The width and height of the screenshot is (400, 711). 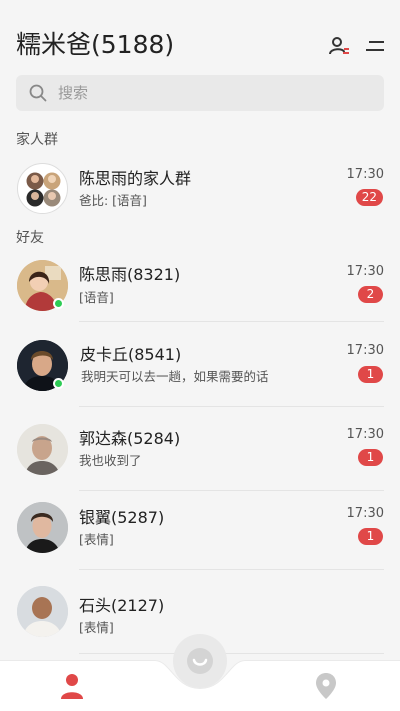 What do you see at coordinates (200, 93) in the screenshot?
I see `search-bar: 搜索` at bounding box center [200, 93].